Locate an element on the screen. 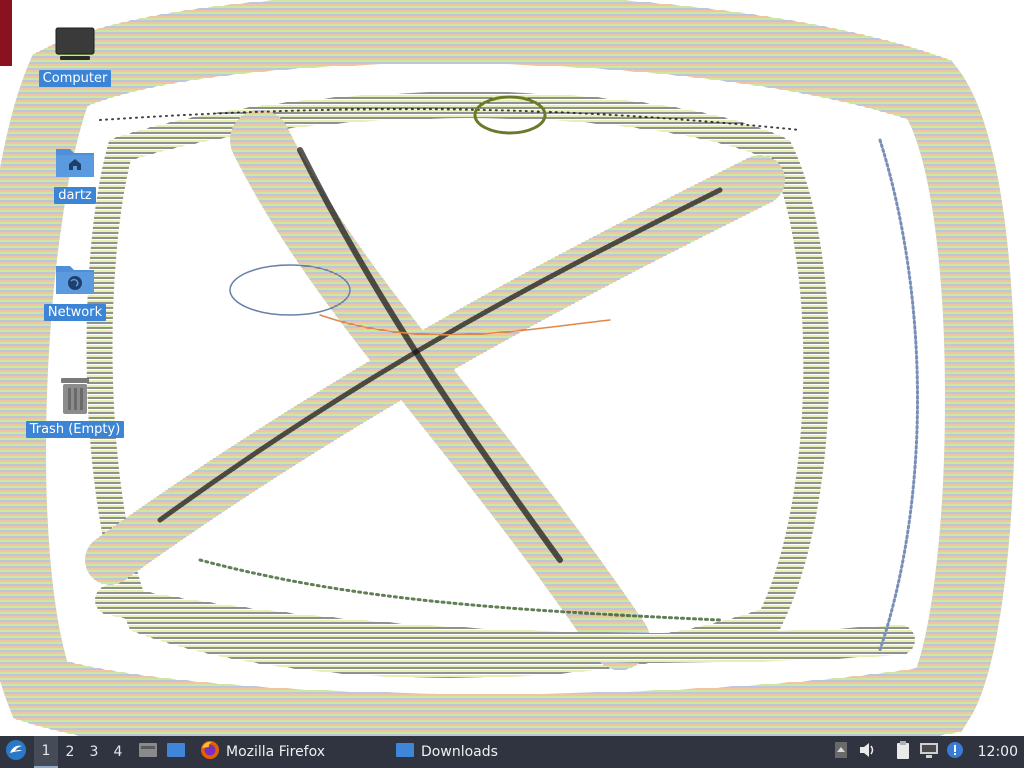 Image resolution: width=1024 pixels, height=768 pixels. start-menu-button is located at coordinates (16, 752).